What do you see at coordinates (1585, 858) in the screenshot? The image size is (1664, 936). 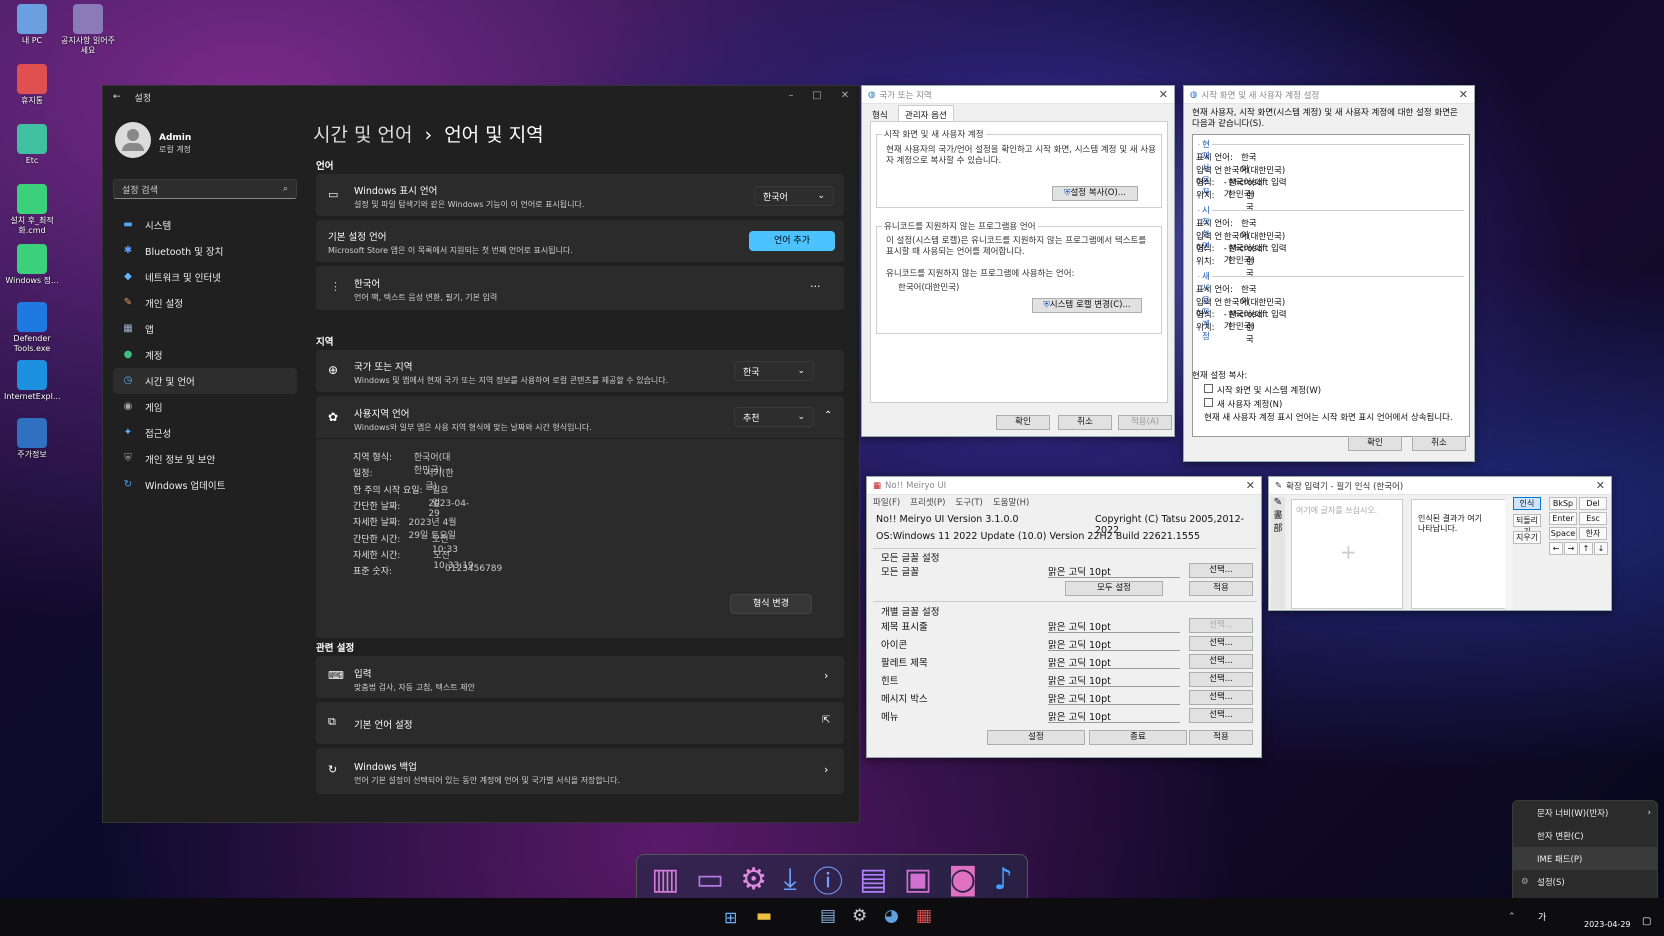 I see `context-menu-item: IME 패드(P)` at bounding box center [1585, 858].